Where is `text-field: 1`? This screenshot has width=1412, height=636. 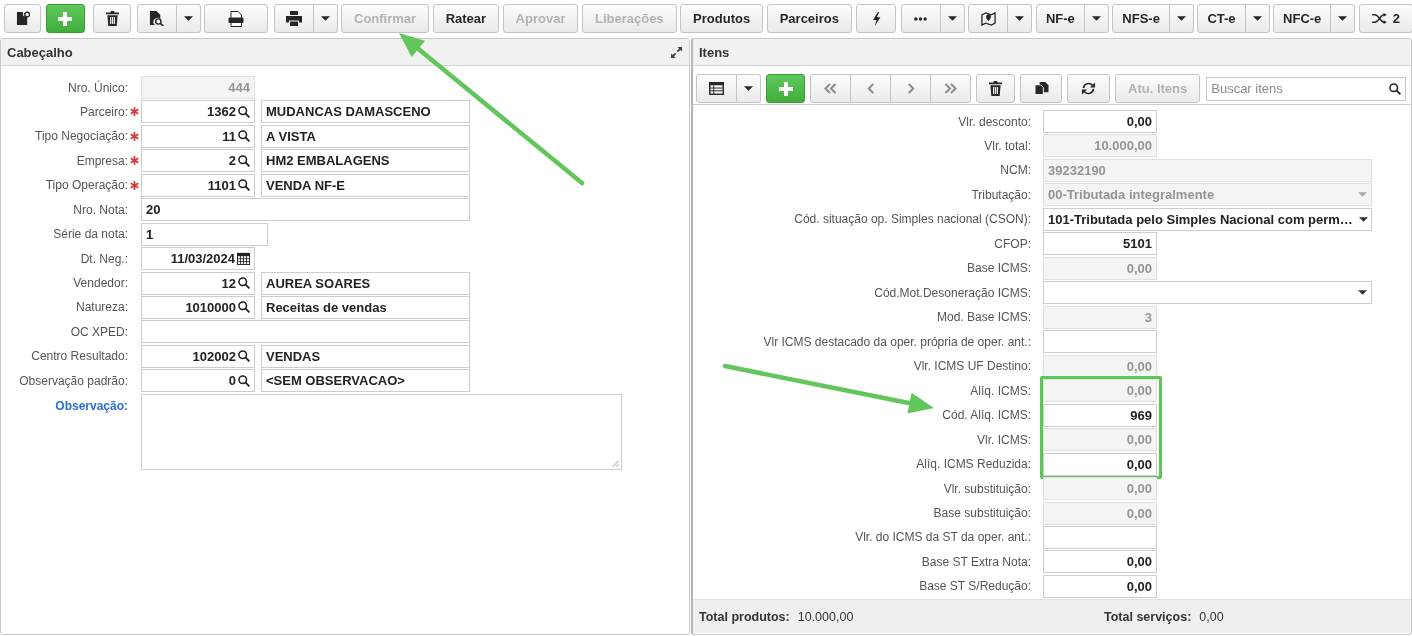
text-field: 1 is located at coordinates (204, 234).